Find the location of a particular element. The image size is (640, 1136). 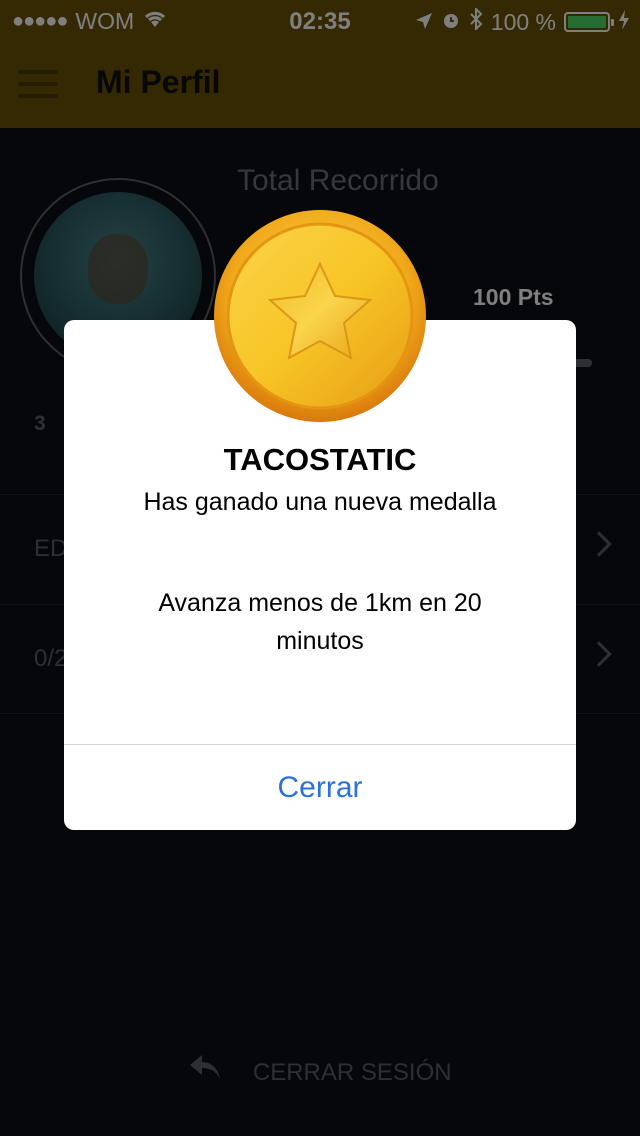

medal-description: Avanza menos de 1km en 20 minutos is located at coordinates (320, 622).